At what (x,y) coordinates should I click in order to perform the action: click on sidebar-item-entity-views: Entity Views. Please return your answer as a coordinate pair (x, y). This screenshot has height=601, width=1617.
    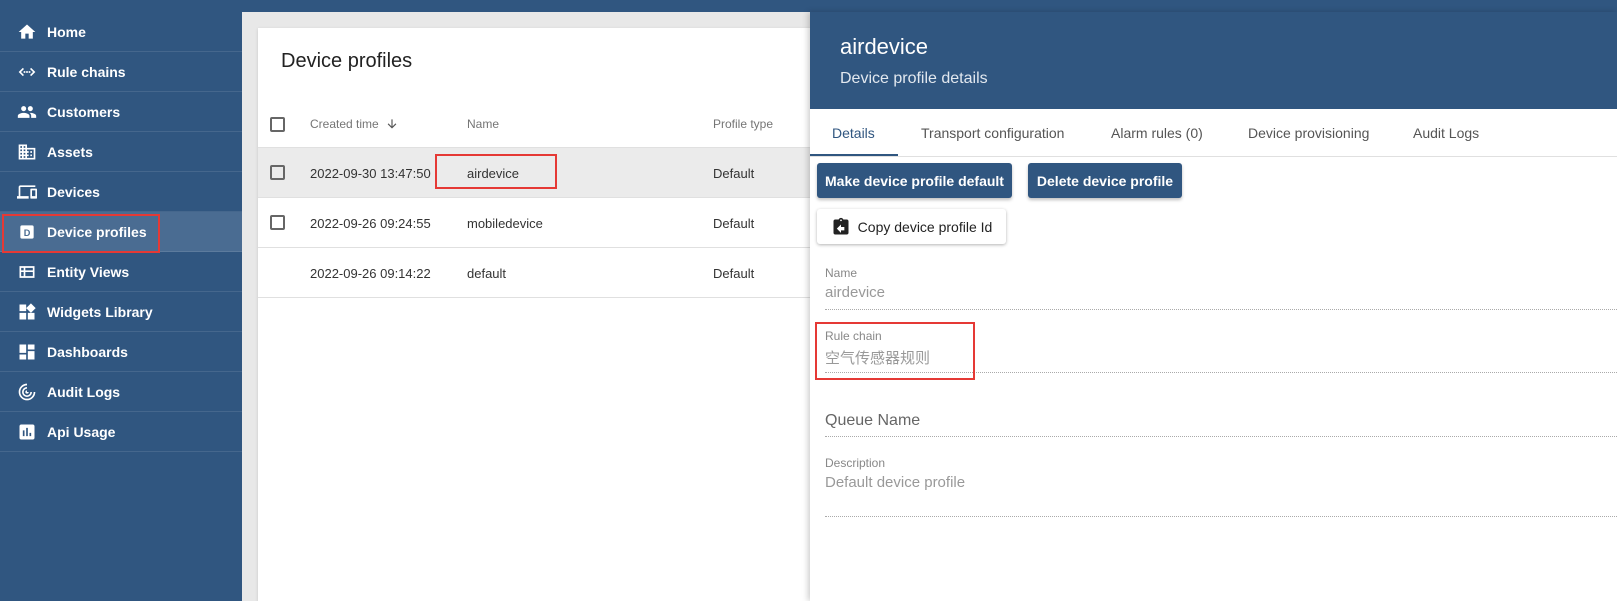
    Looking at the image, I should click on (121, 272).